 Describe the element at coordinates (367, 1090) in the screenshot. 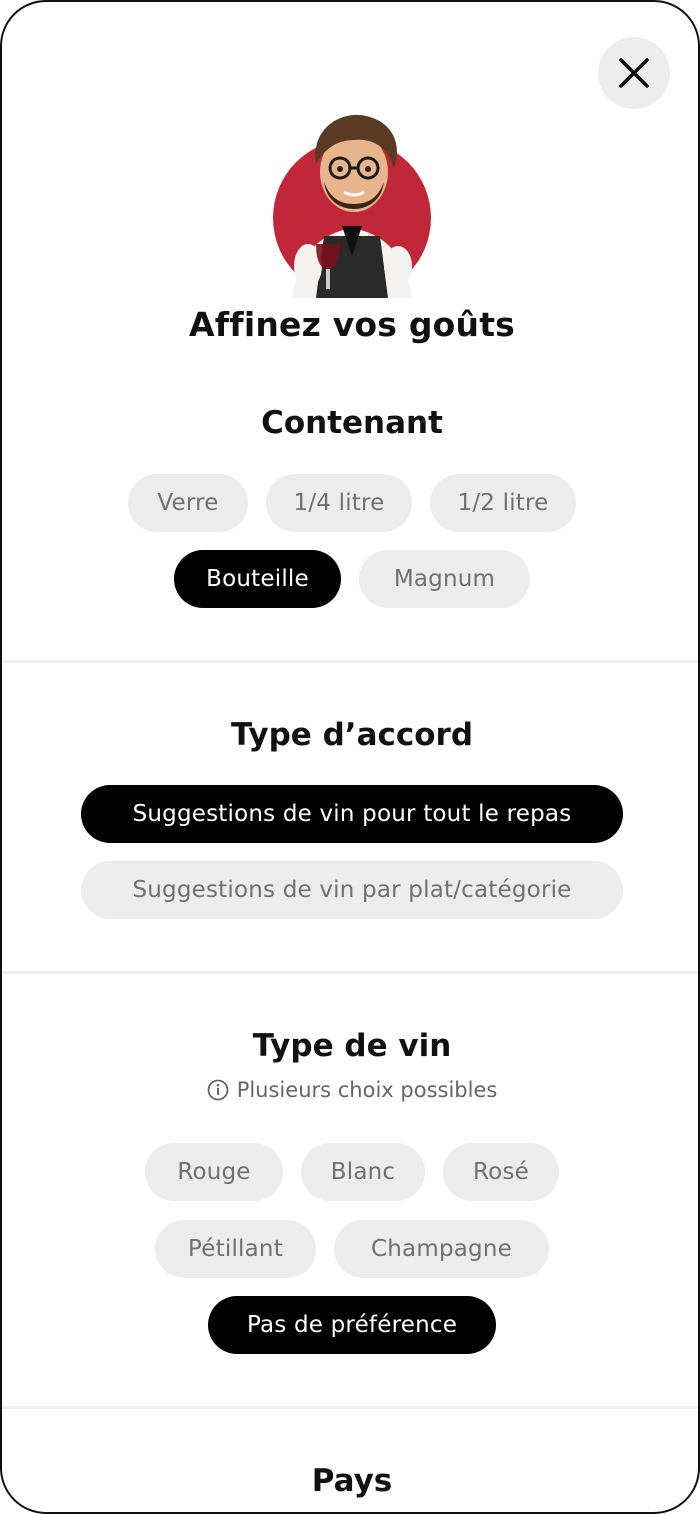

I see `hint-text: Plusieurs choix possibles` at that location.